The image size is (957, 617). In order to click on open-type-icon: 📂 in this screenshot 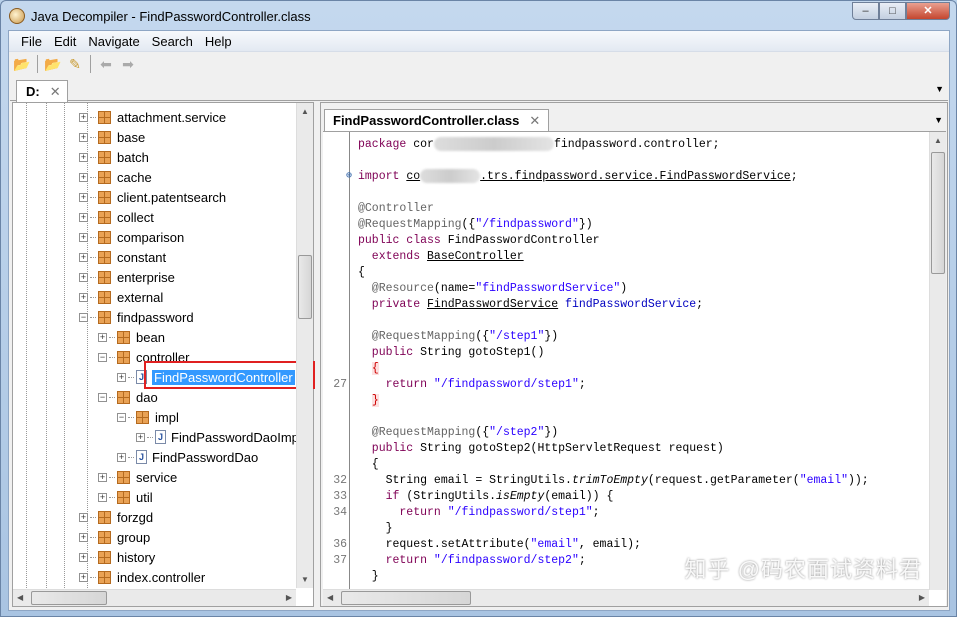, I will do `click(53, 64)`.